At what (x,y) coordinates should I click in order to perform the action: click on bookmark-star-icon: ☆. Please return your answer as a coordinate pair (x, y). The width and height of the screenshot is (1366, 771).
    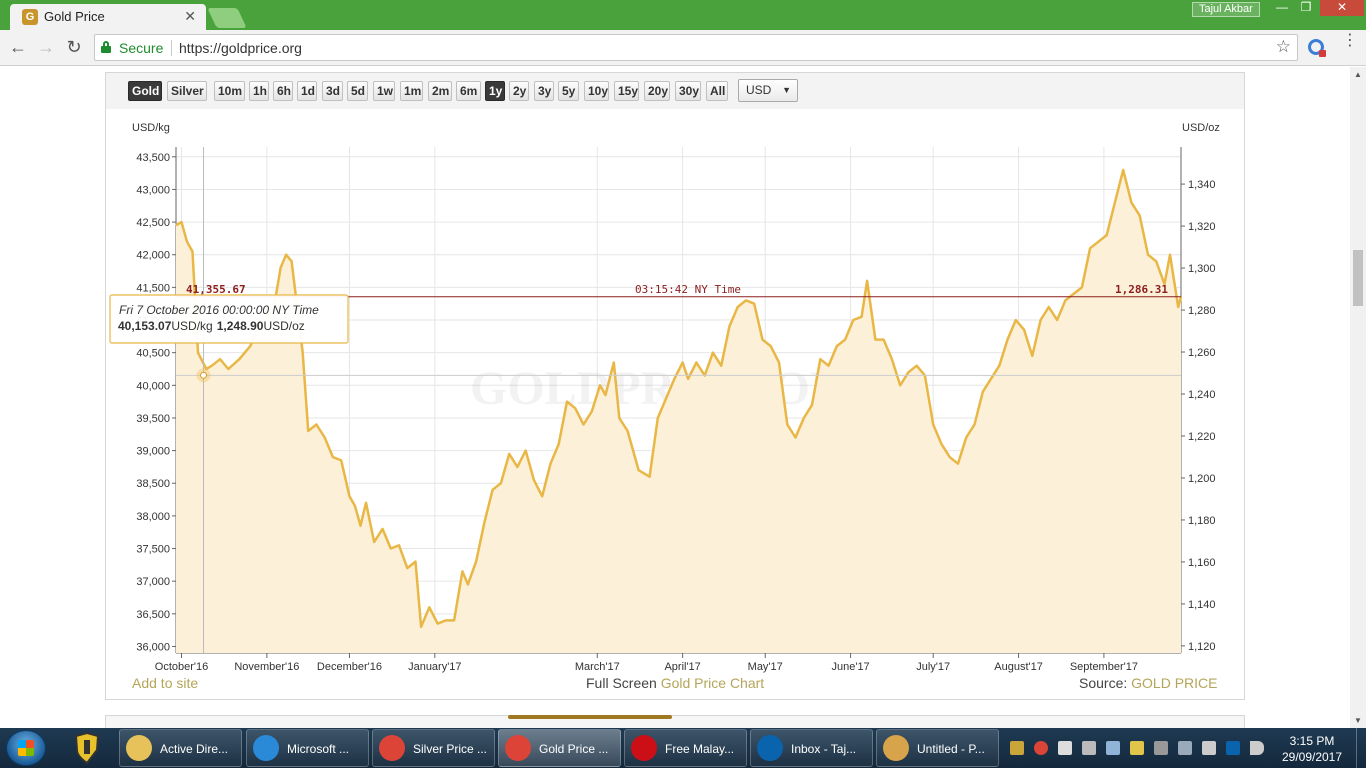
    Looking at the image, I should click on (1283, 47).